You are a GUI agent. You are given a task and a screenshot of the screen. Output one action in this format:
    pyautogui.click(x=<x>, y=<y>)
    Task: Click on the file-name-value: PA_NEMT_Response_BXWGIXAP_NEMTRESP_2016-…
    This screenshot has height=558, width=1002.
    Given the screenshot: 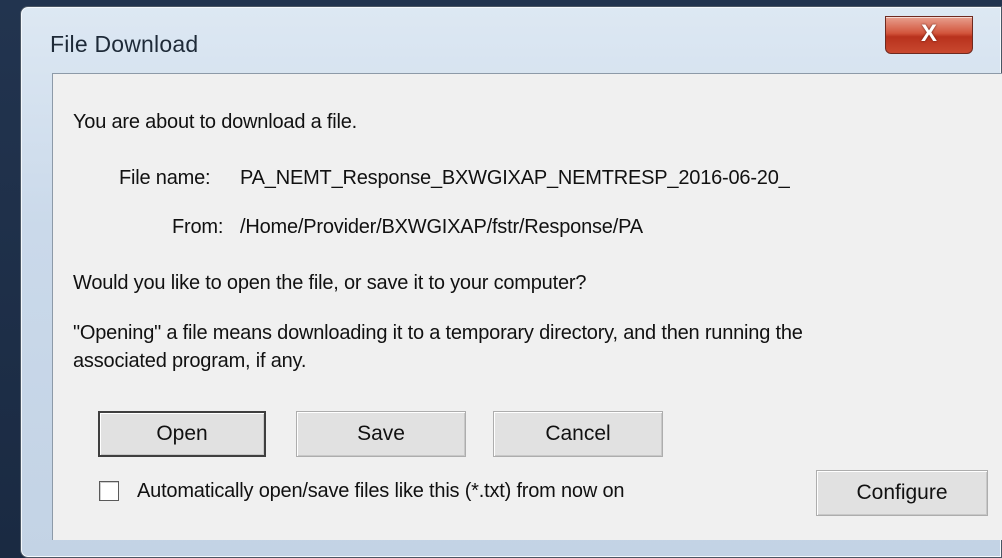 What is the action you would take?
    pyautogui.click(x=515, y=178)
    